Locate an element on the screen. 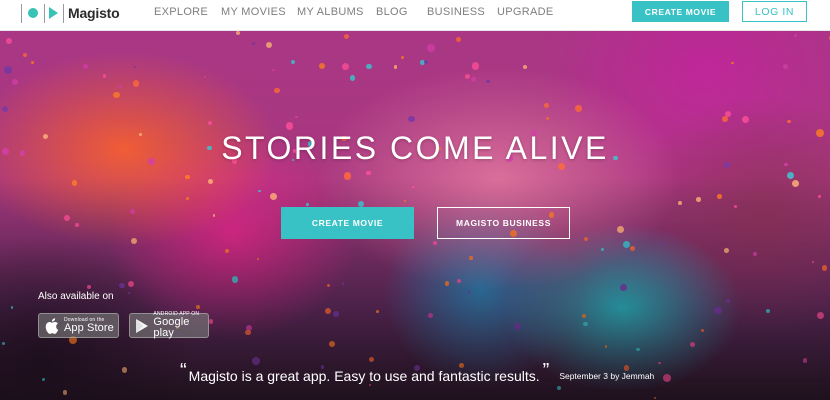 This screenshot has height=400, width=830. close-quote-mark: ” is located at coordinates (546, 371).